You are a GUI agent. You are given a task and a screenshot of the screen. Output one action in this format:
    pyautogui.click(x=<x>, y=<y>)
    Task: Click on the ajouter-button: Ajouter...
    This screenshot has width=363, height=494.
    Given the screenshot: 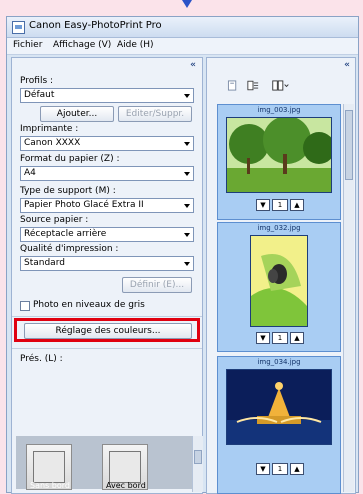 What is the action you would take?
    pyautogui.click(x=77, y=114)
    